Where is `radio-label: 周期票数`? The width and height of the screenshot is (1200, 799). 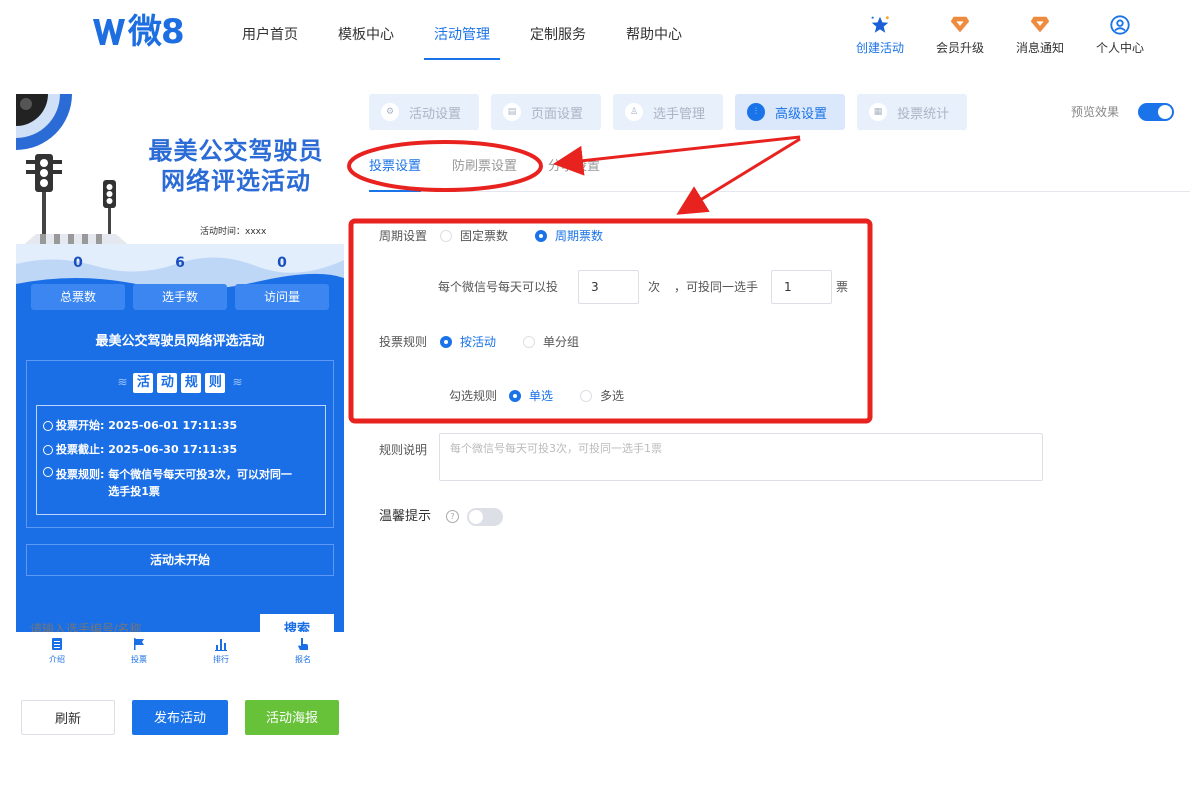 radio-label: 周期票数 is located at coordinates (579, 236).